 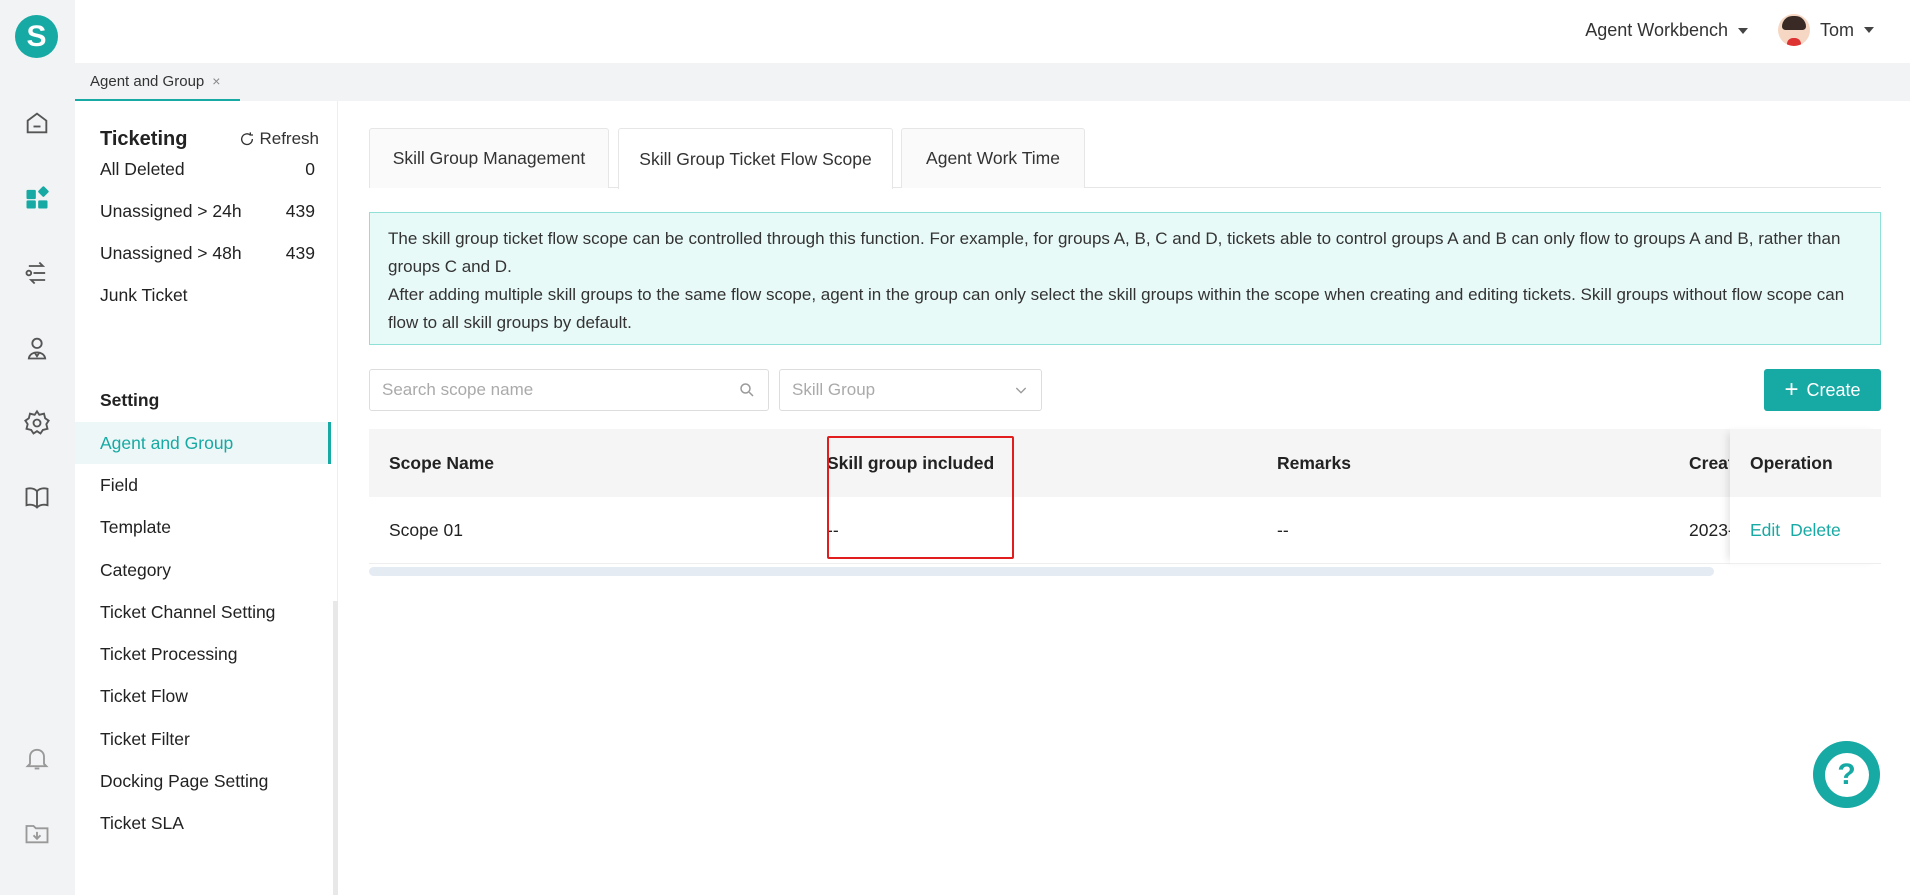 What do you see at coordinates (37, 833) in the screenshot?
I see `download-folder-icon` at bounding box center [37, 833].